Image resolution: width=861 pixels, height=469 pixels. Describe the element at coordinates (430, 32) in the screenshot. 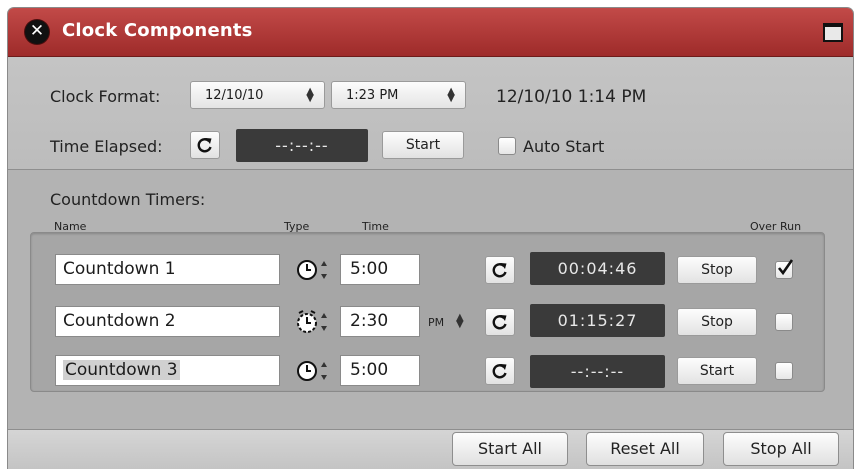

I see `title-bar: ✕ Clock Components` at that location.